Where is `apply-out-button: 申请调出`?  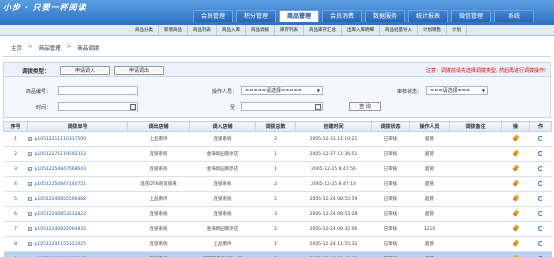 apply-out-button: 申请调出 is located at coordinates (139, 70).